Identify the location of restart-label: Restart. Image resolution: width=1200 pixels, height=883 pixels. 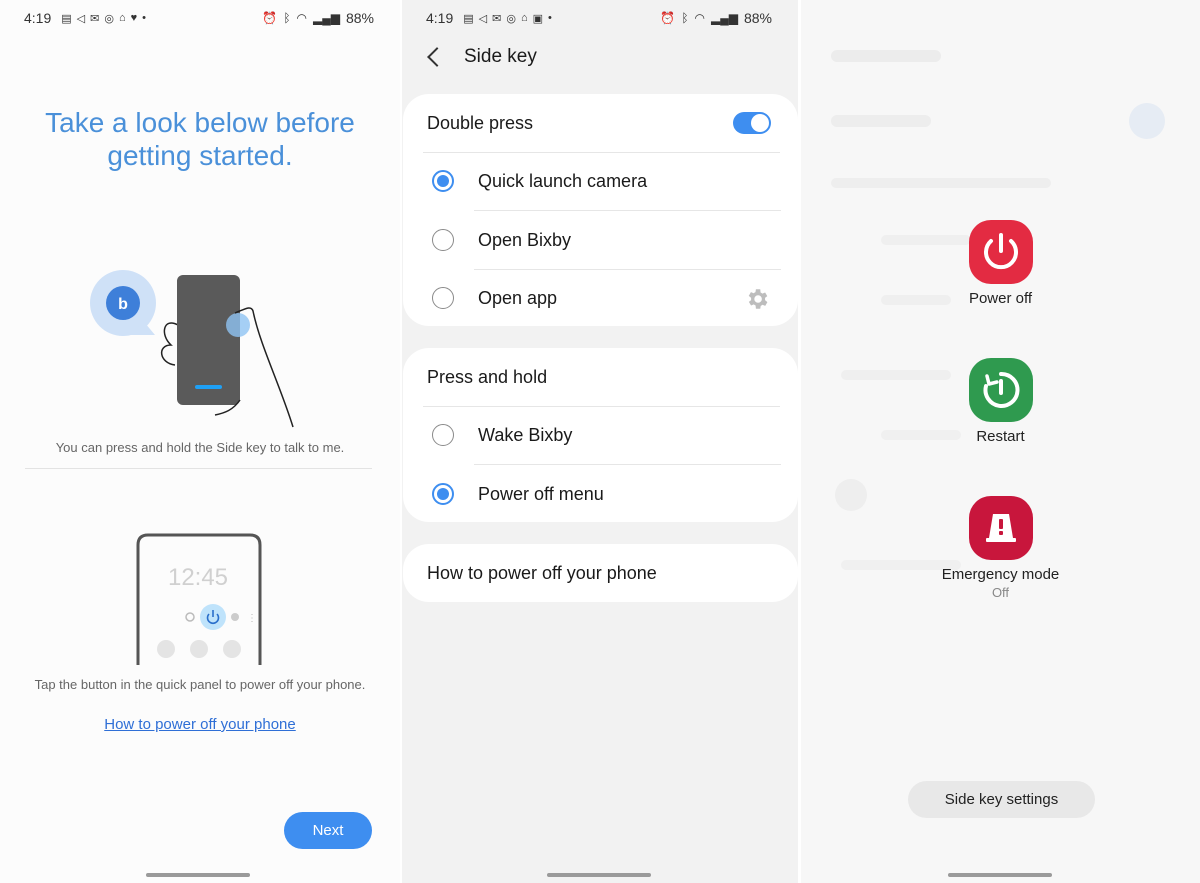
(1000, 436).